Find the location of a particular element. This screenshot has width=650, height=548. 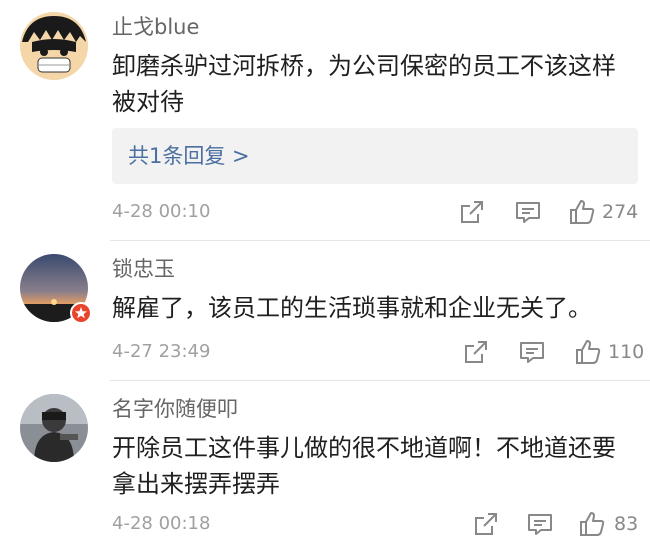

username: 止戈blue is located at coordinates (155, 27).